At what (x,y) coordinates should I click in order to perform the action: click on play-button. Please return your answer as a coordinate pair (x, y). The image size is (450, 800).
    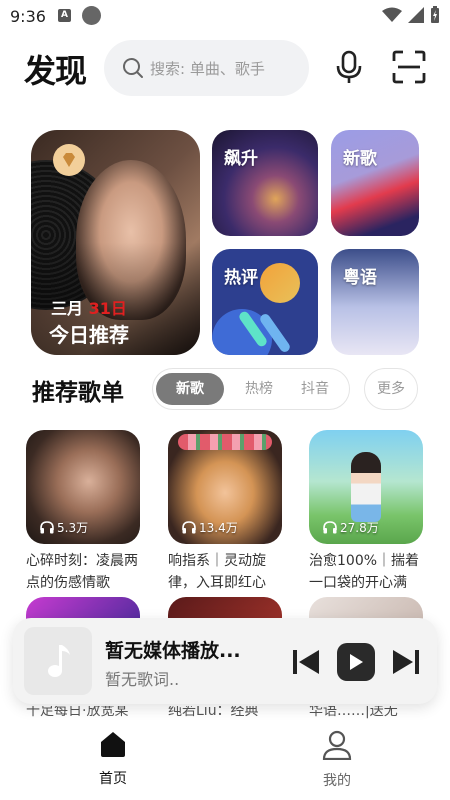
    Looking at the image, I should click on (356, 662).